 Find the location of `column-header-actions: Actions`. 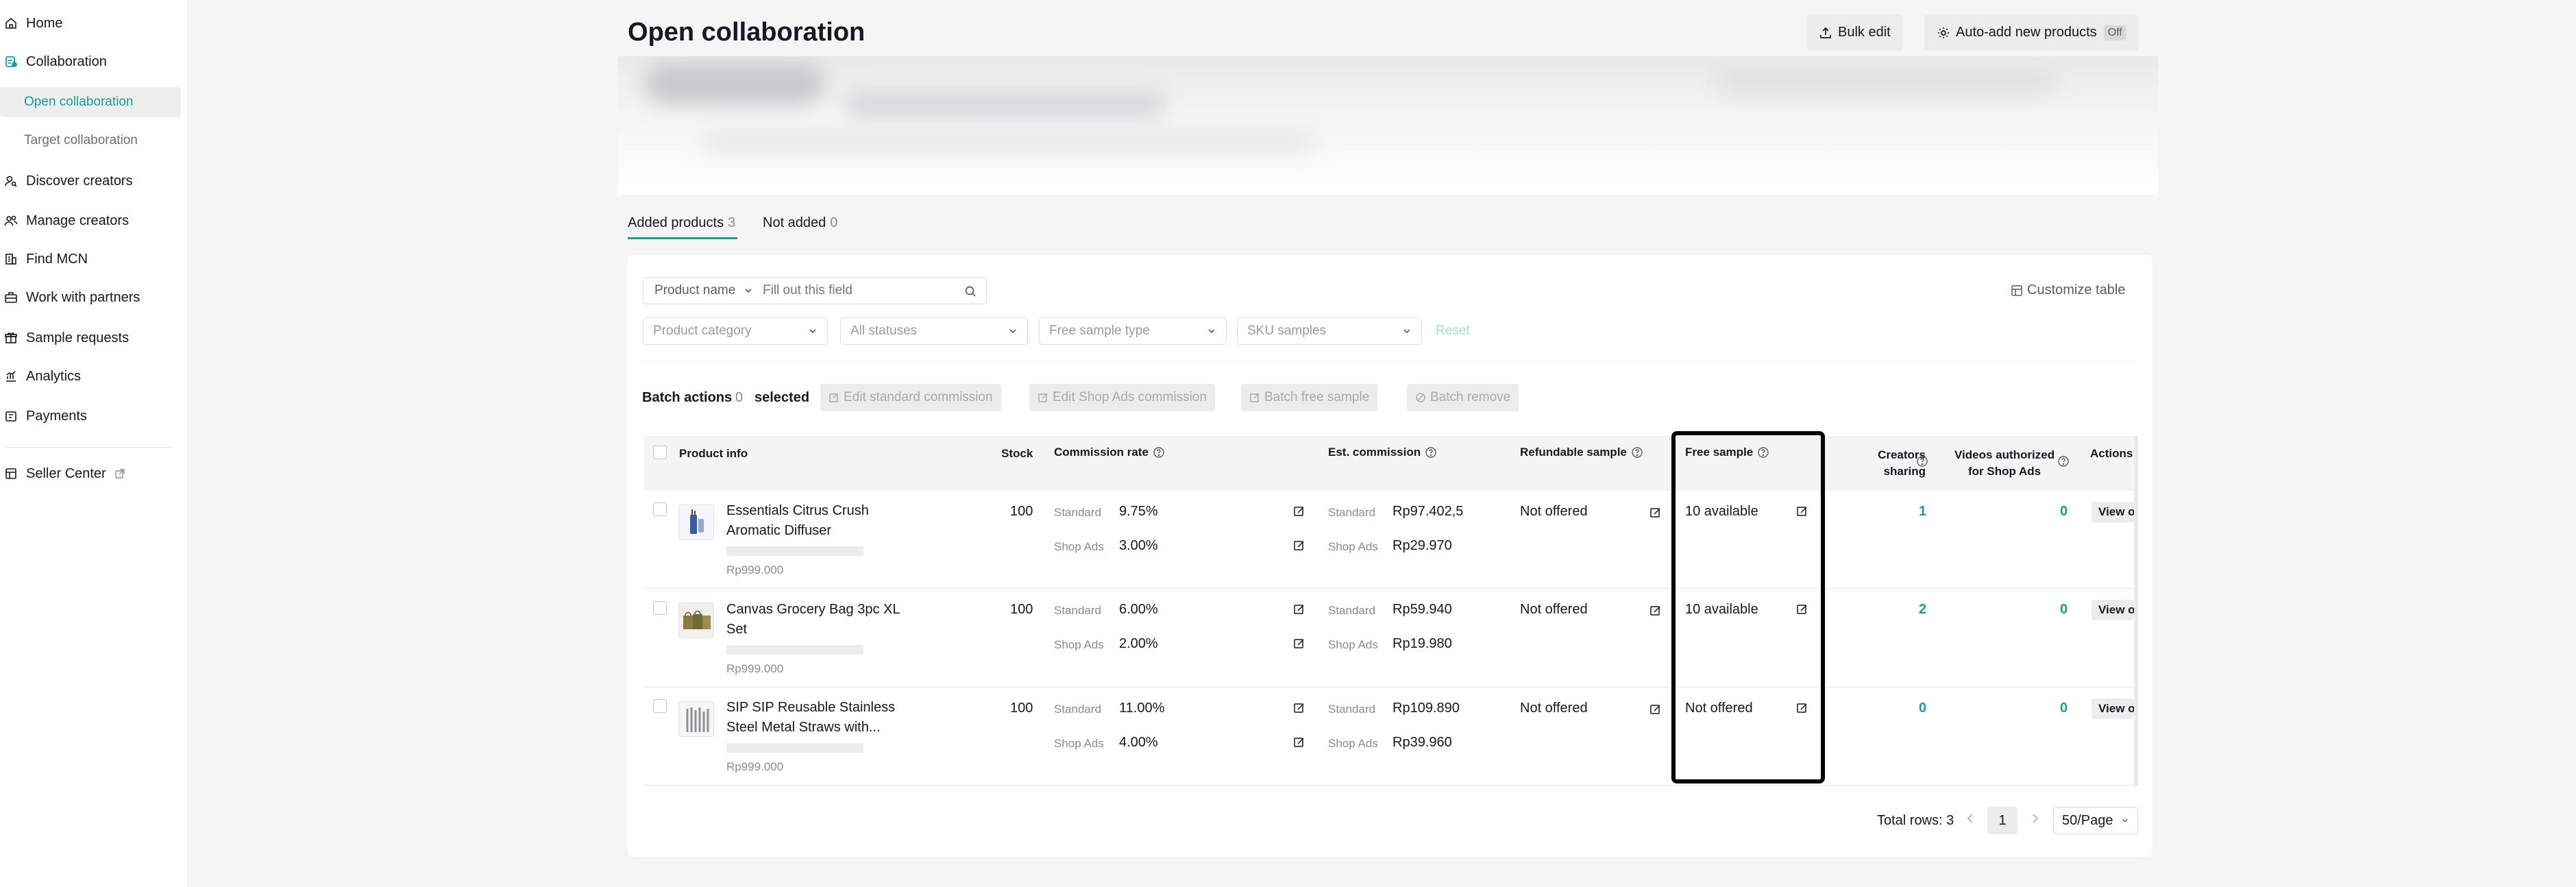

column-header-actions: Actions is located at coordinates (2111, 453).